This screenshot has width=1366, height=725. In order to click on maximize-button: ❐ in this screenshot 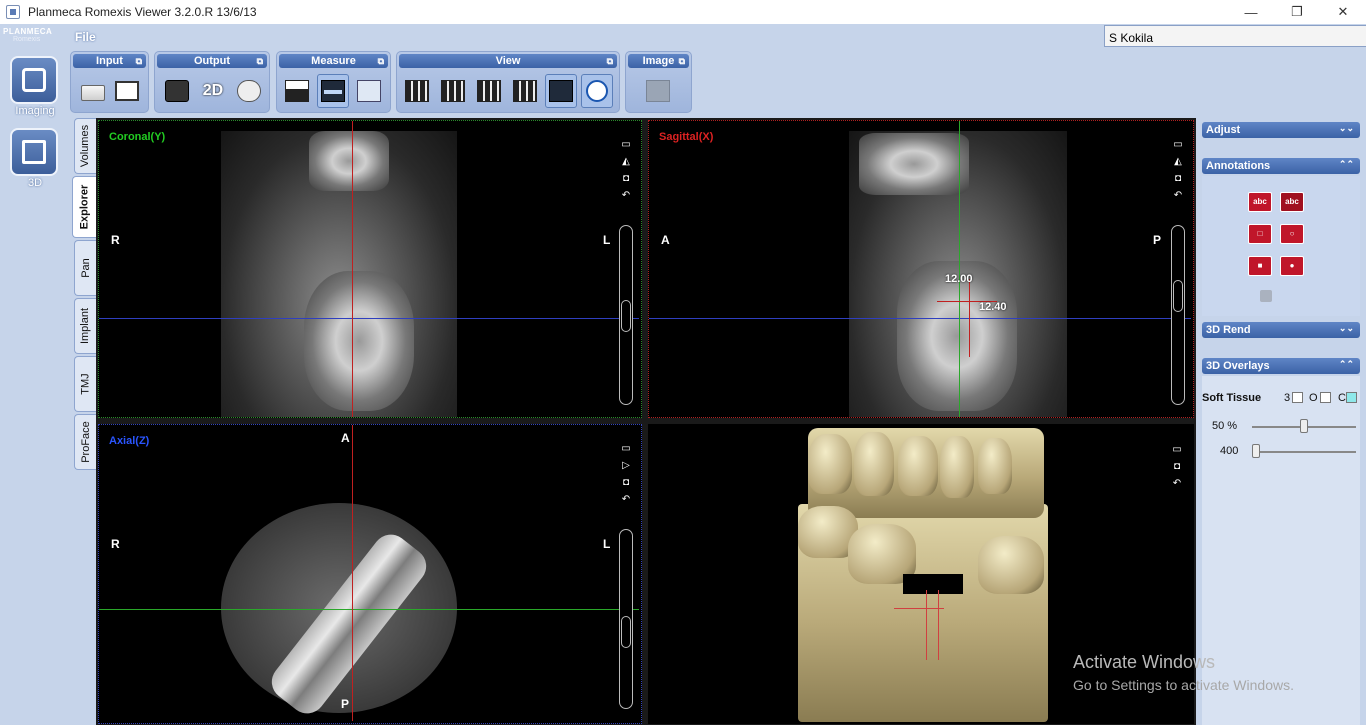, I will do `click(1297, 12)`.